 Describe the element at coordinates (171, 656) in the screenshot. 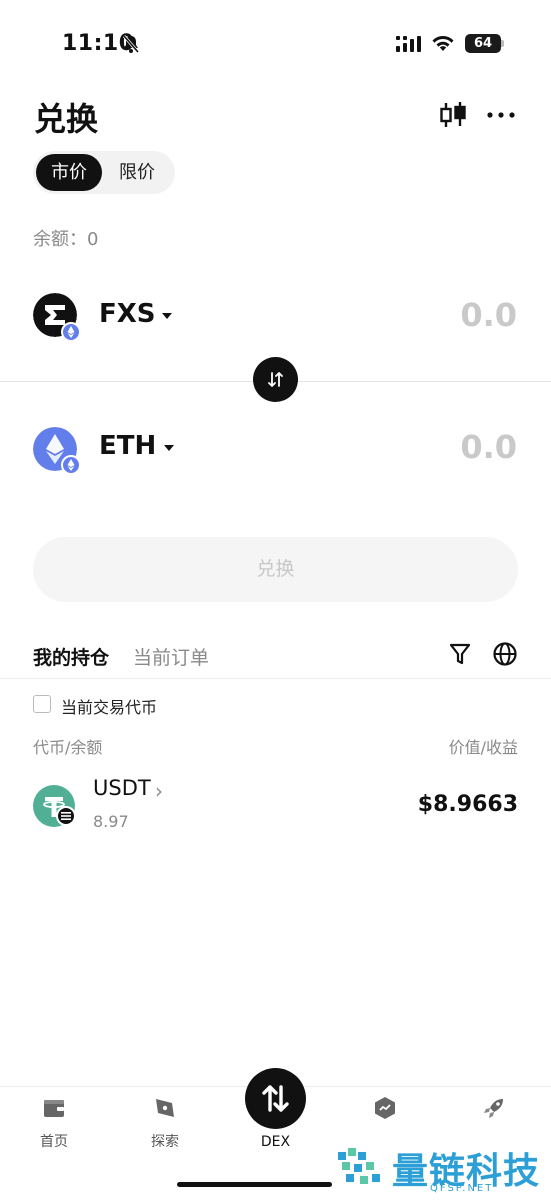

I see `tab-current-orders: 当前订单` at that location.